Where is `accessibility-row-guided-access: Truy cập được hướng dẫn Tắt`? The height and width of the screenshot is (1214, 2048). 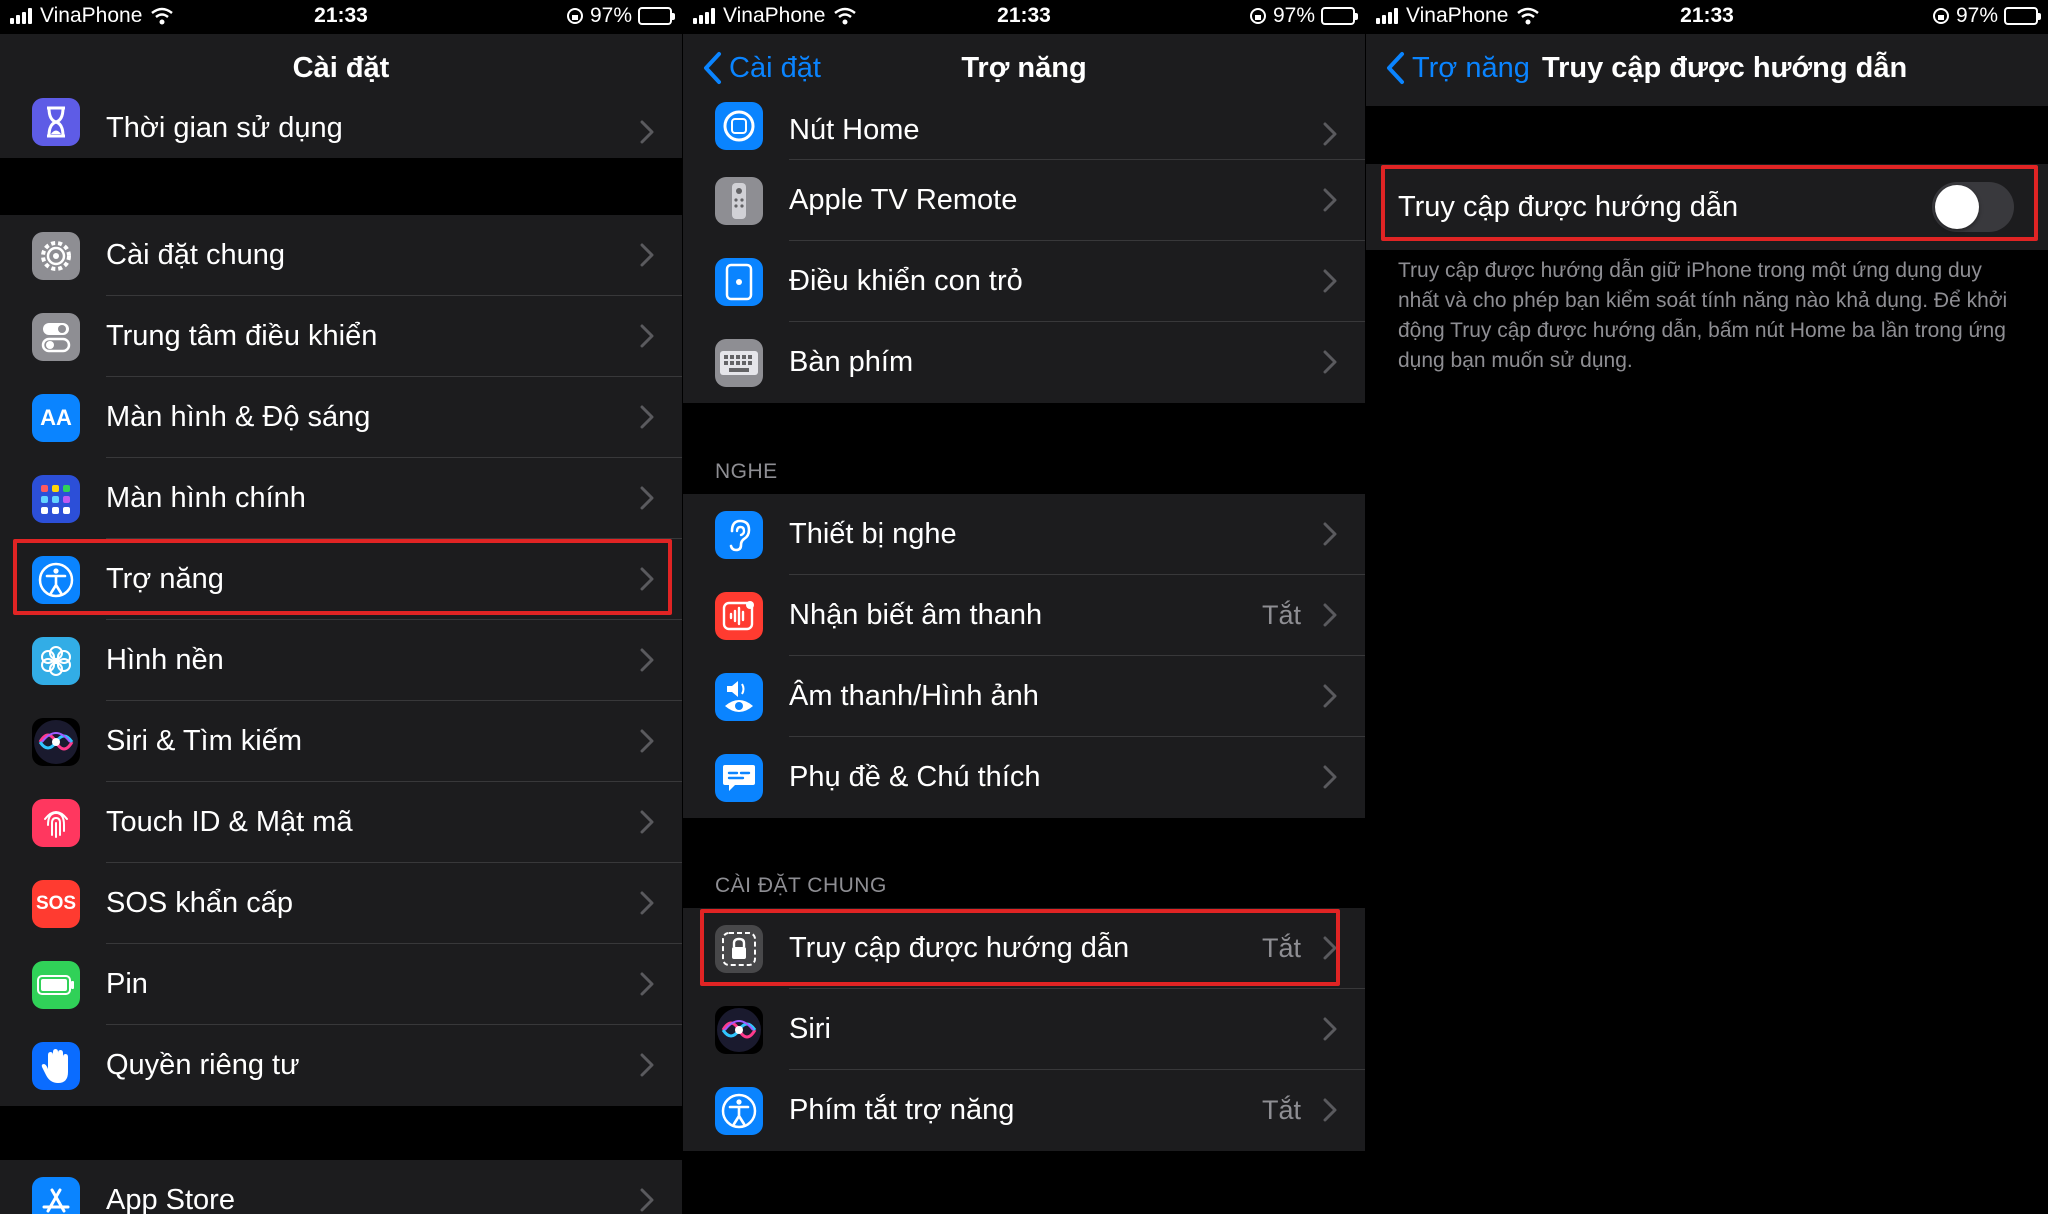 accessibility-row-guided-access: Truy cập được hướng dẫn Tắt is located at coordinates (1024, 948).